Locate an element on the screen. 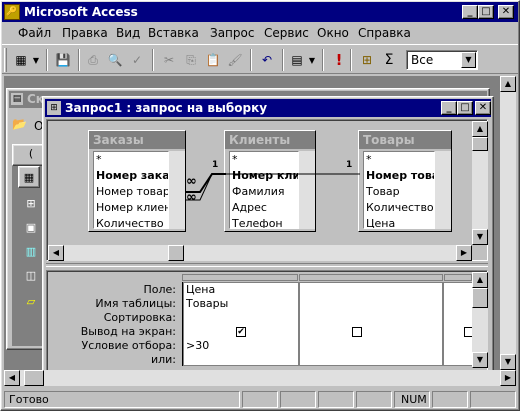 The height and width of the screenshot is (411, 520). menu-window: Окно is located at coordinates (333, 33).